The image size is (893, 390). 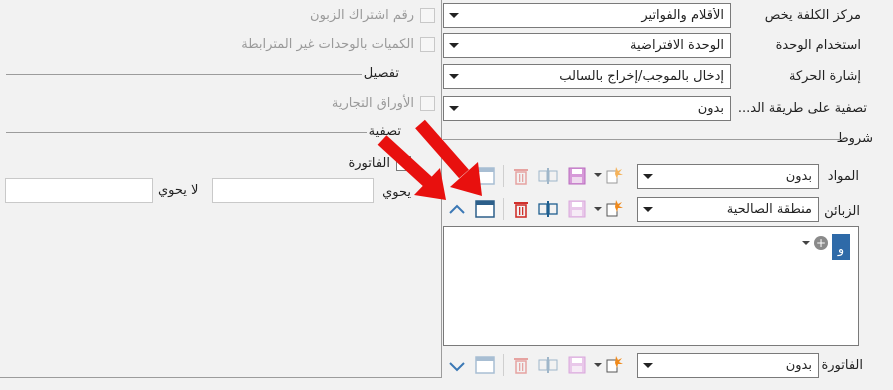 What do you see at coordinates (429, 159) in the screenshot?
I see `annotation-arrows` at bounding box center [429, 159].